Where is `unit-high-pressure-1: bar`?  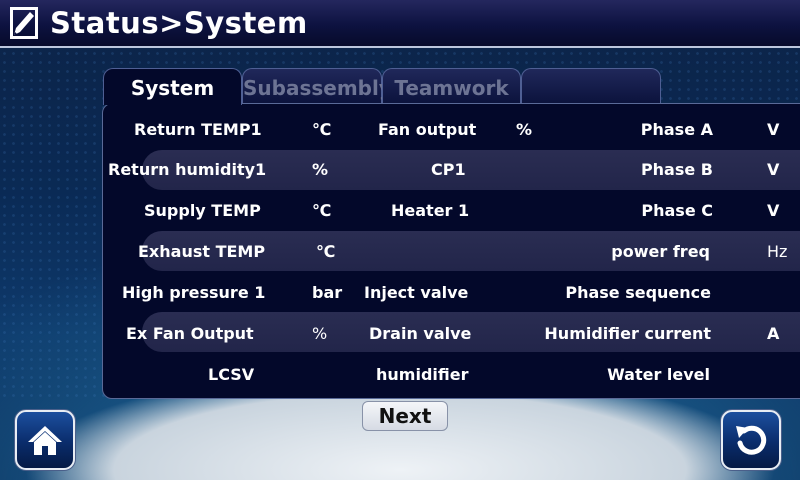 unit-high-pressure-1: bar is located at coordinates (327, 292).